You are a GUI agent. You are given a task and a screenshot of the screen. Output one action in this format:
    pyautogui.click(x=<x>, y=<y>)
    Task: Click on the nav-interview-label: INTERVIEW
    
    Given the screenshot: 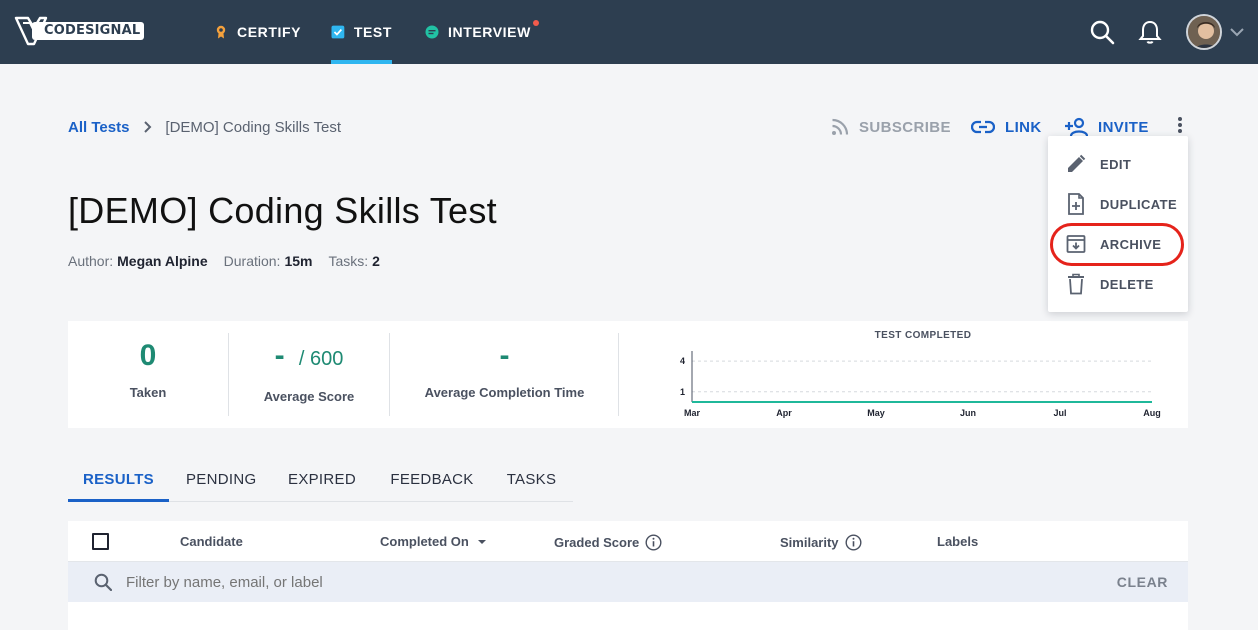 What is the action you would take?
    pyautogui.click(x=489, y=32)
    